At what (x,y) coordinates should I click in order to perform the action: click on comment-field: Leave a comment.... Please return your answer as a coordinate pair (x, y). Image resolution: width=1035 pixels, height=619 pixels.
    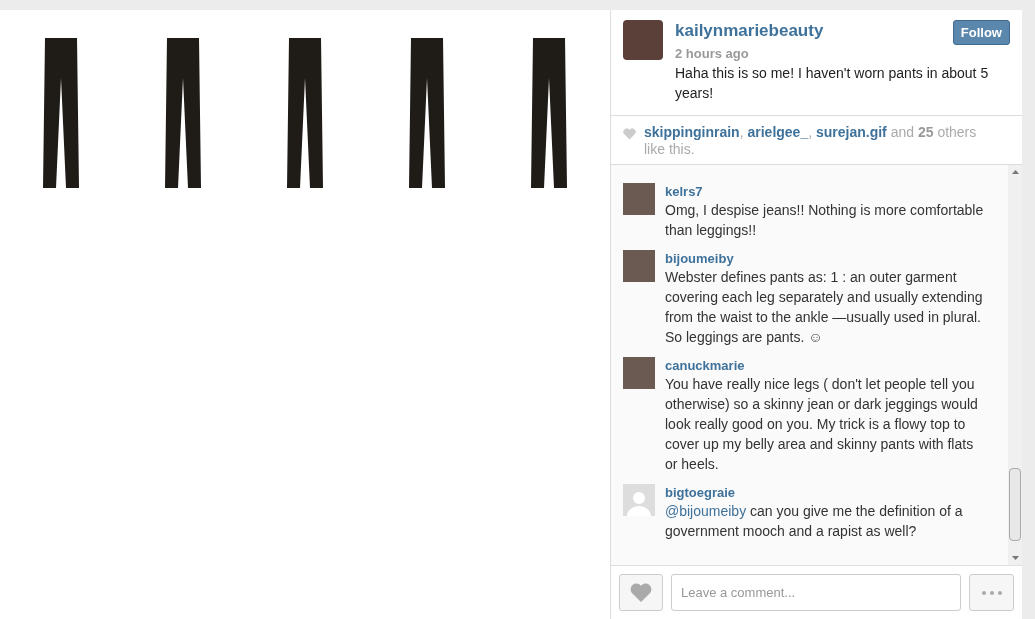
    Looking at the image, I should click on (816, 592).